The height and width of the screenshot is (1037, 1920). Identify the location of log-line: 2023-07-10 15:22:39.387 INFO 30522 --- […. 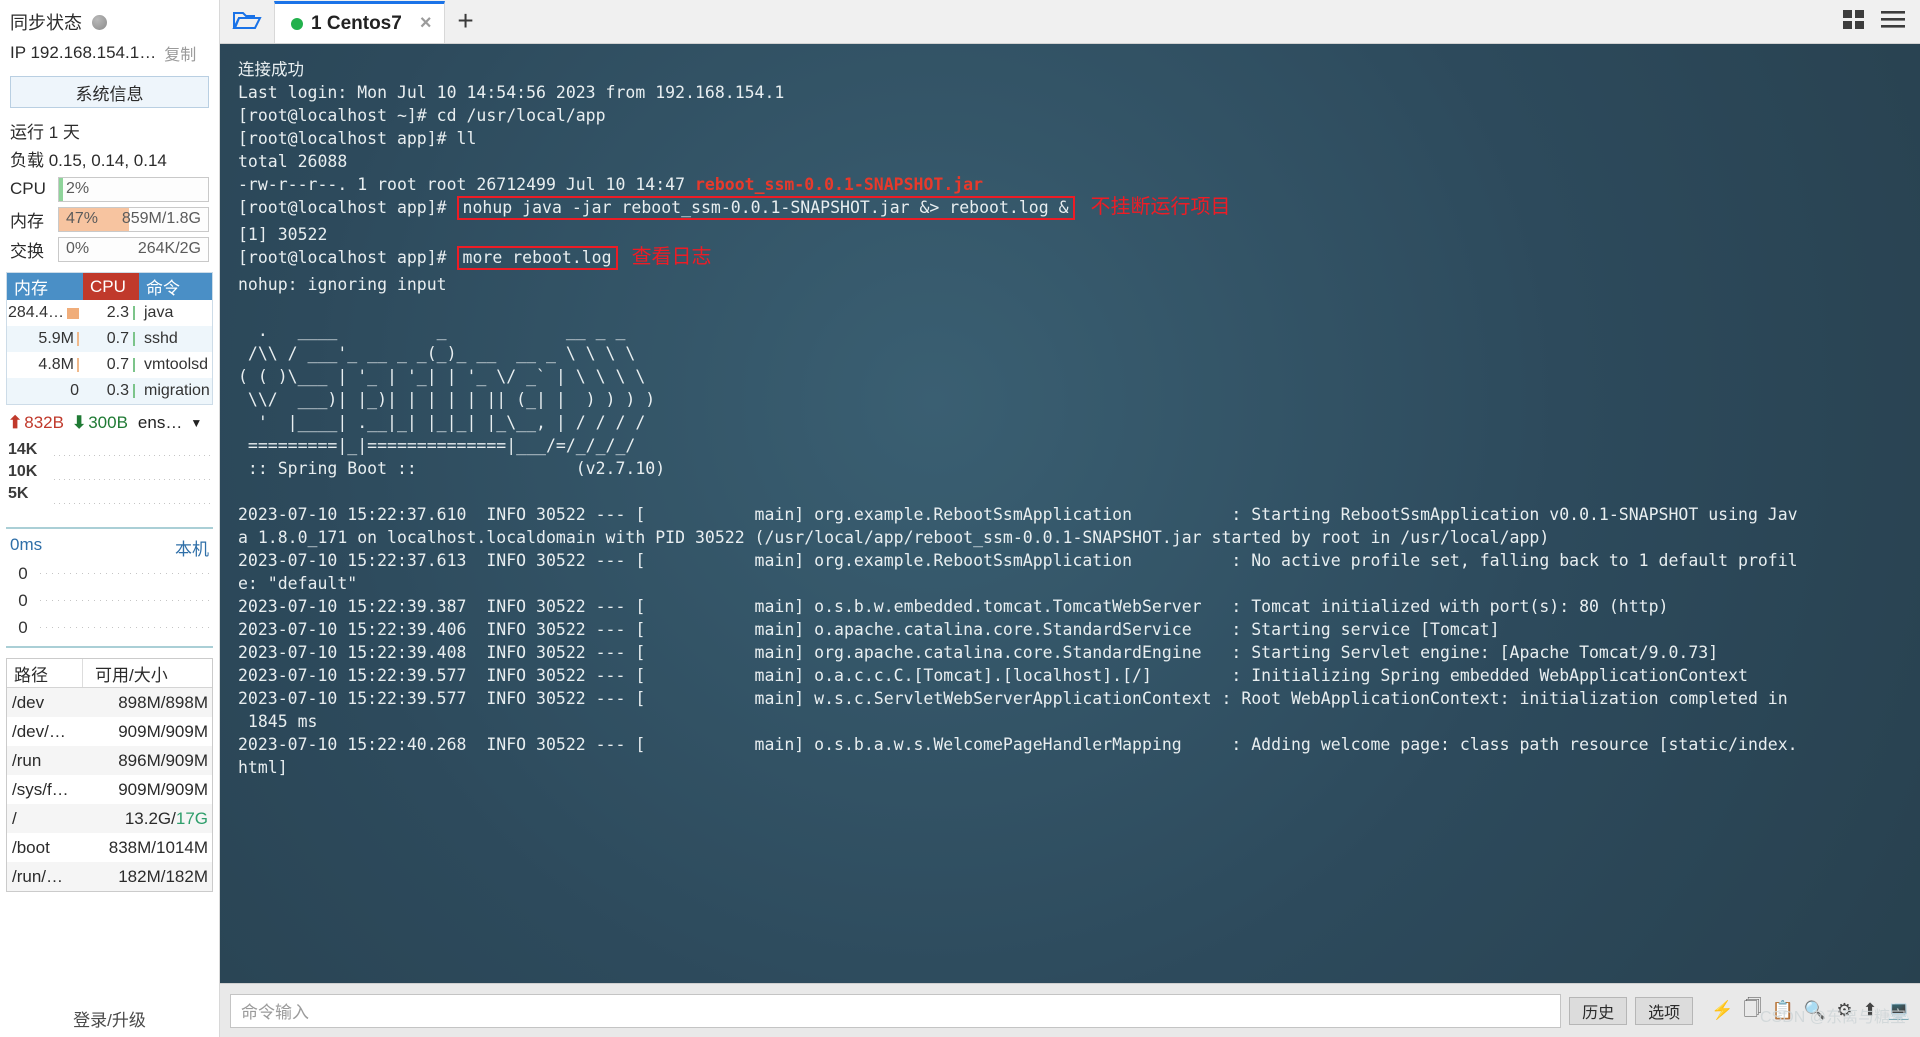
(953, 606).